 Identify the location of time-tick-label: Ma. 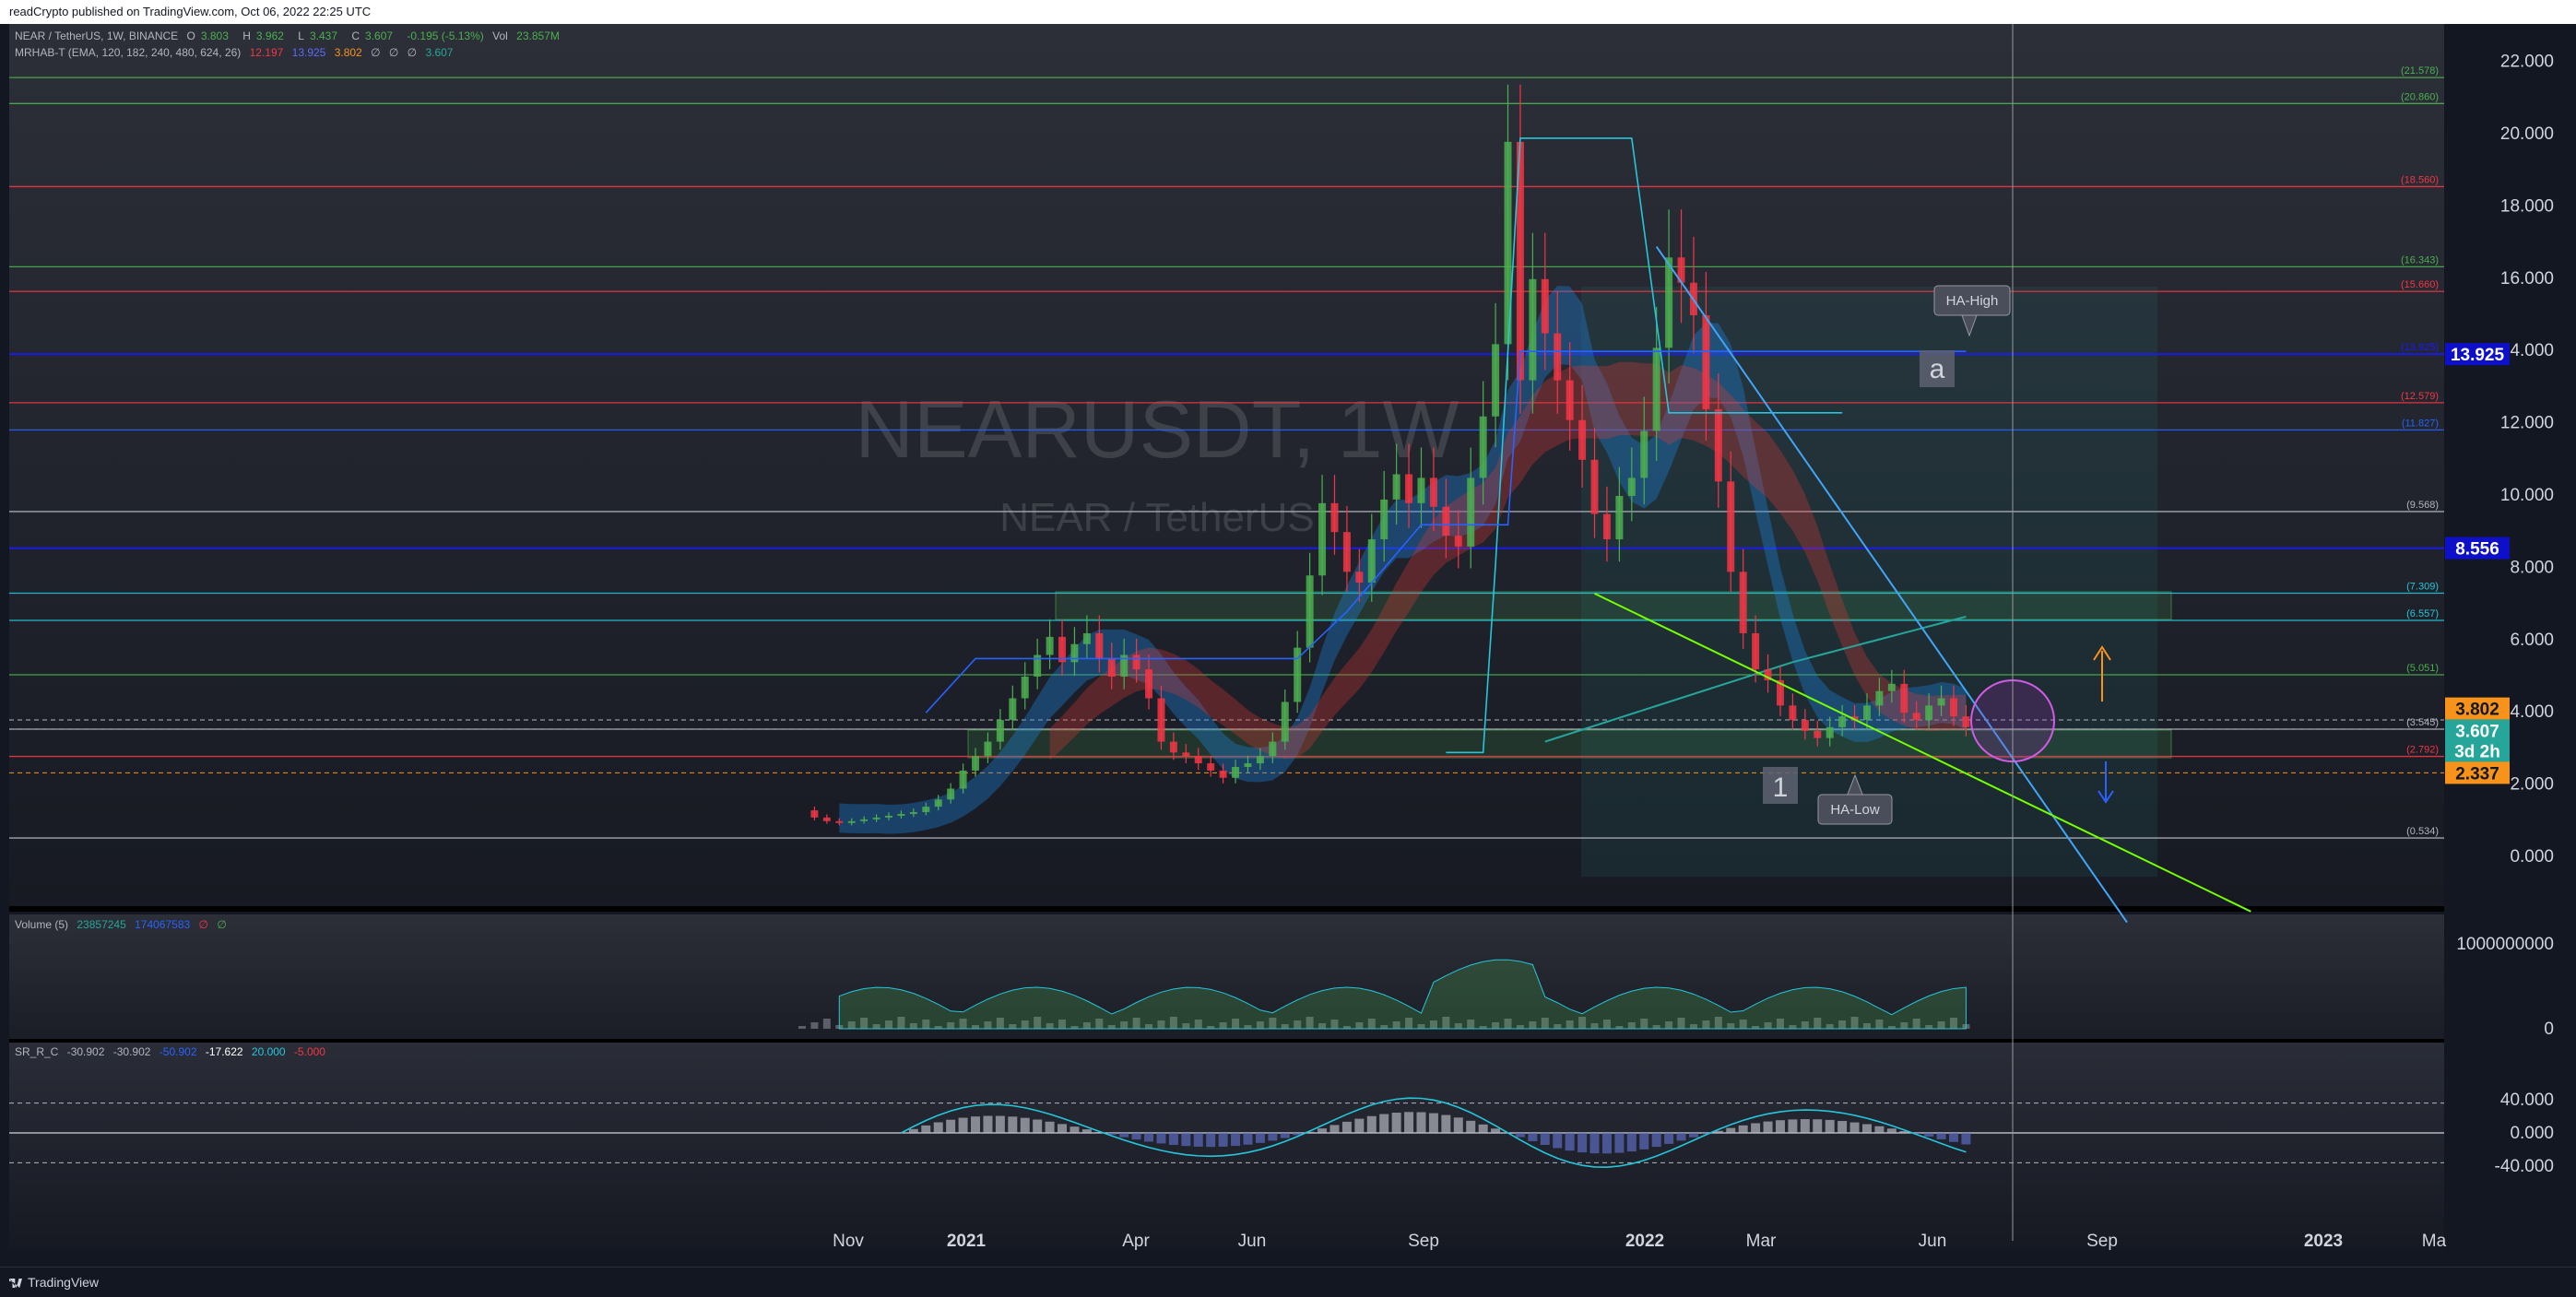
(2434, 1241).